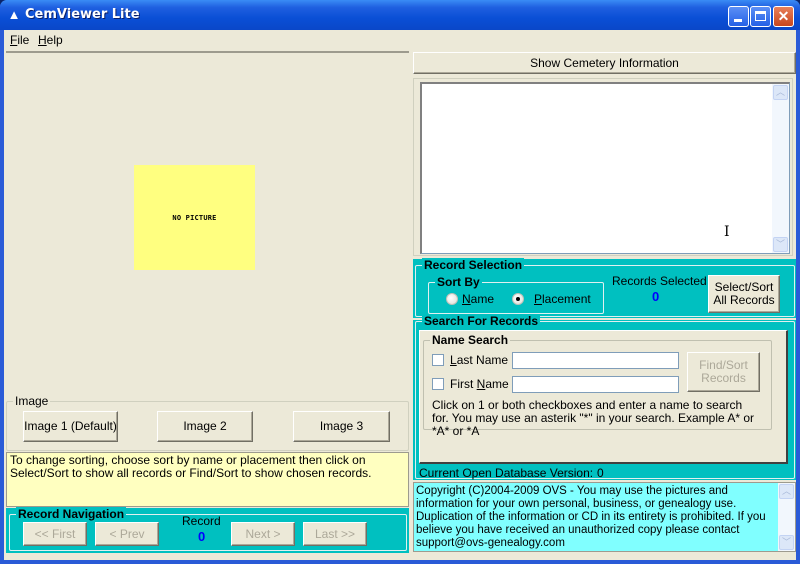 The width and height of the screenshot is (800, 564). I want to click on app-bell-icon: ▲, so click(14, 14).